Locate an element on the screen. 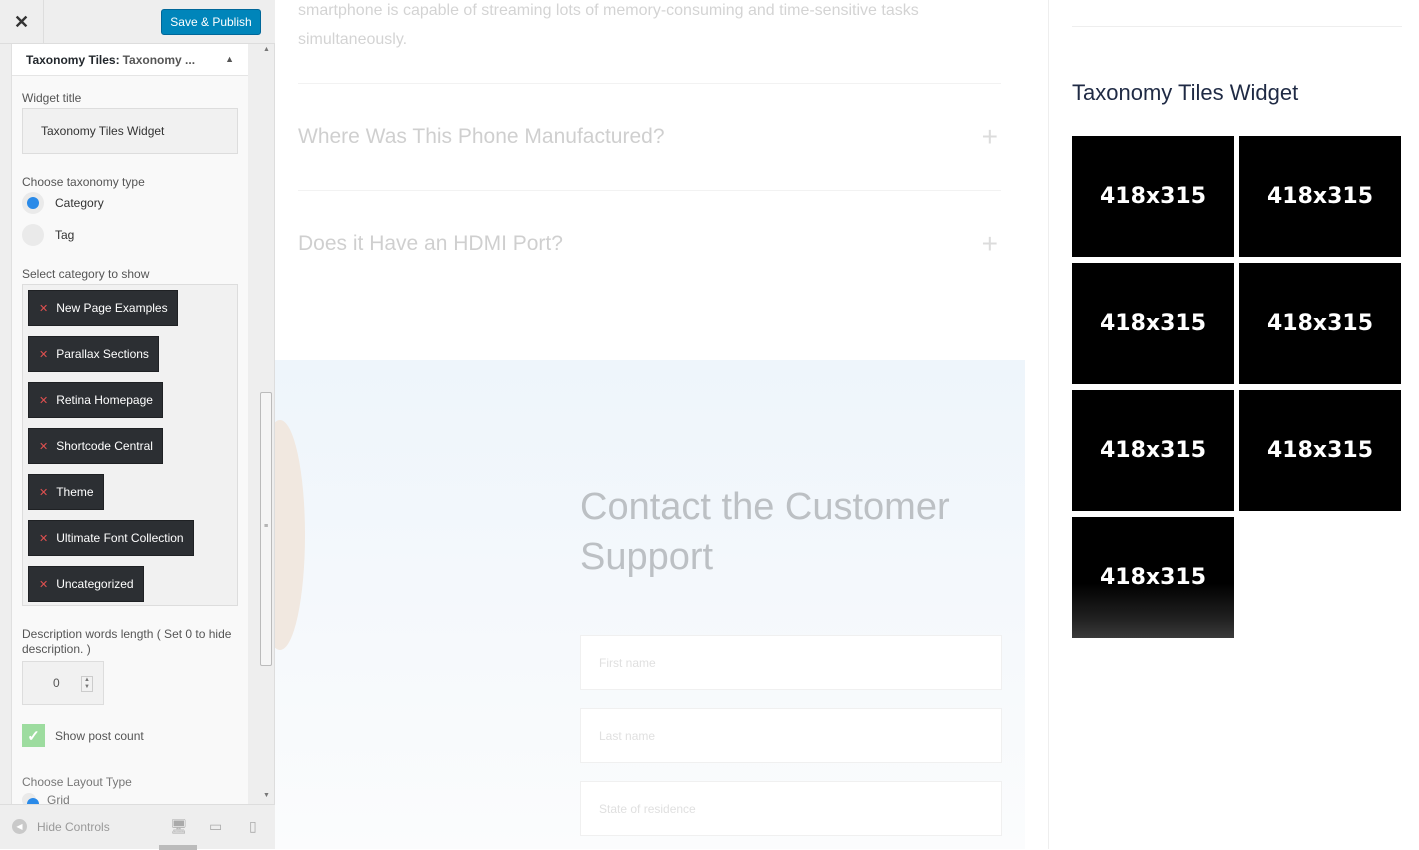 This screenshot has height=850, width=1419. category-chip: ✕ Retina Homepage is located at coordinates (95, 400).